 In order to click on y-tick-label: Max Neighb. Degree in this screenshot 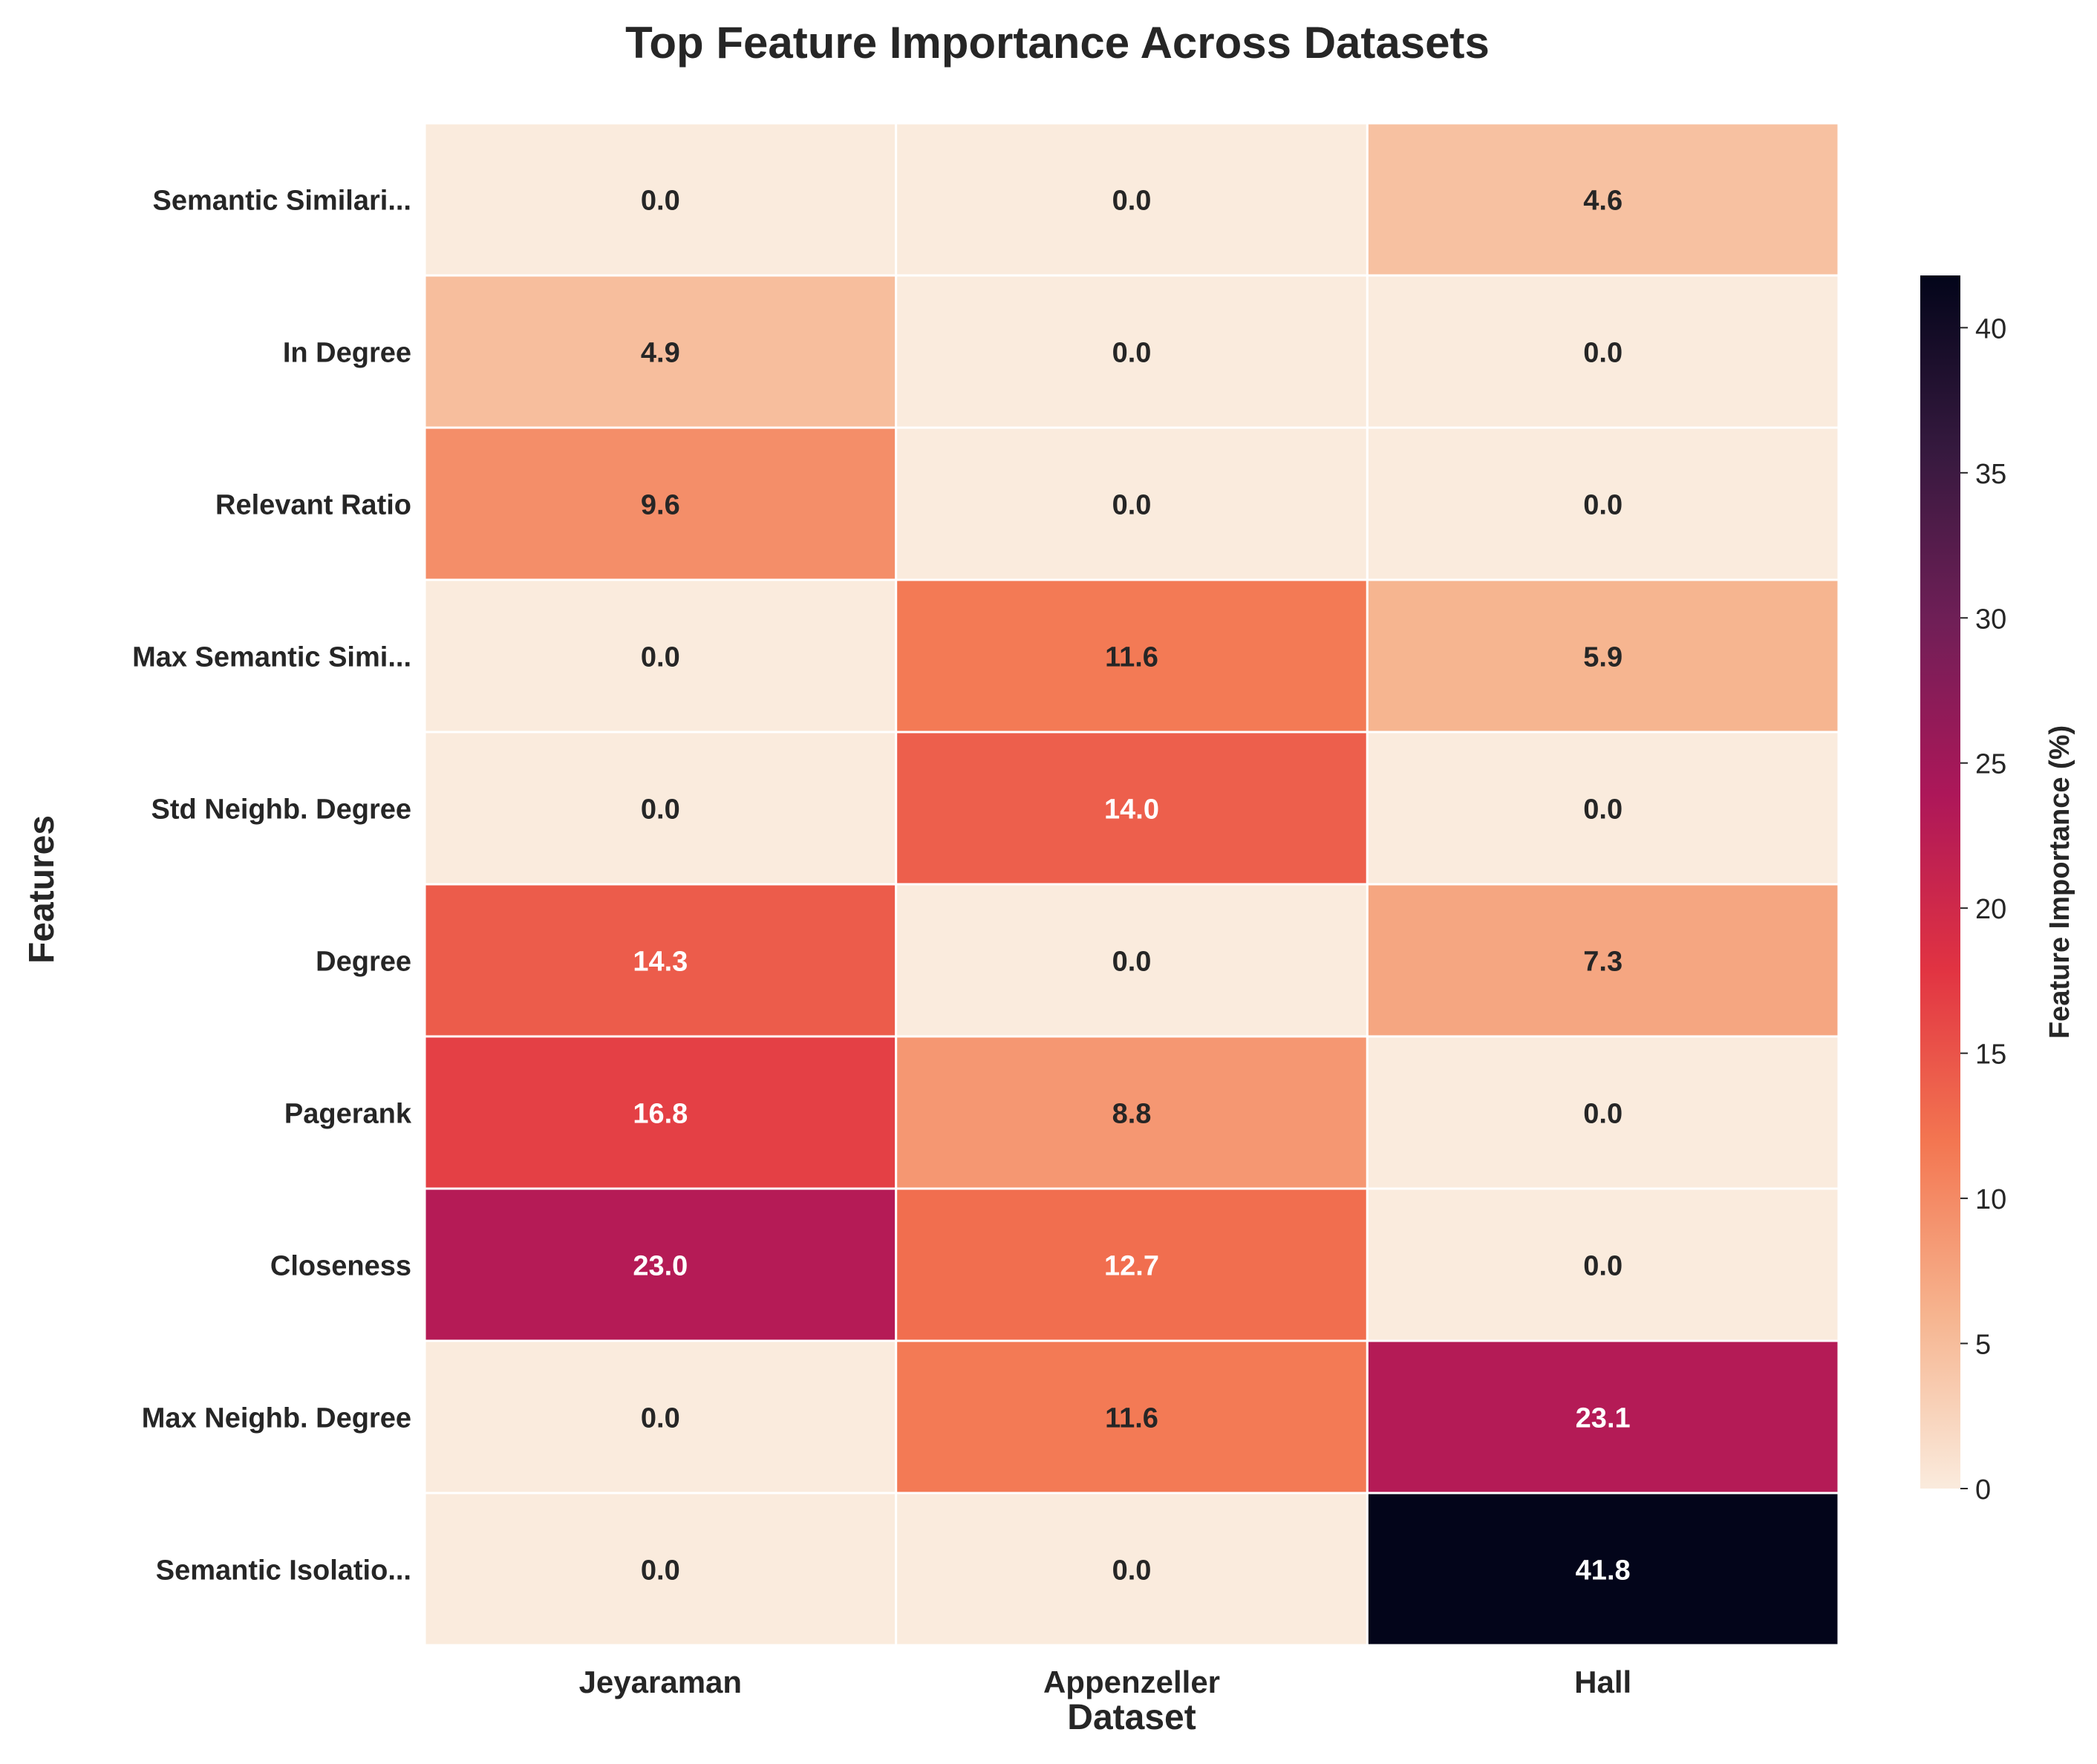, I will do `click(276, 1418)`.